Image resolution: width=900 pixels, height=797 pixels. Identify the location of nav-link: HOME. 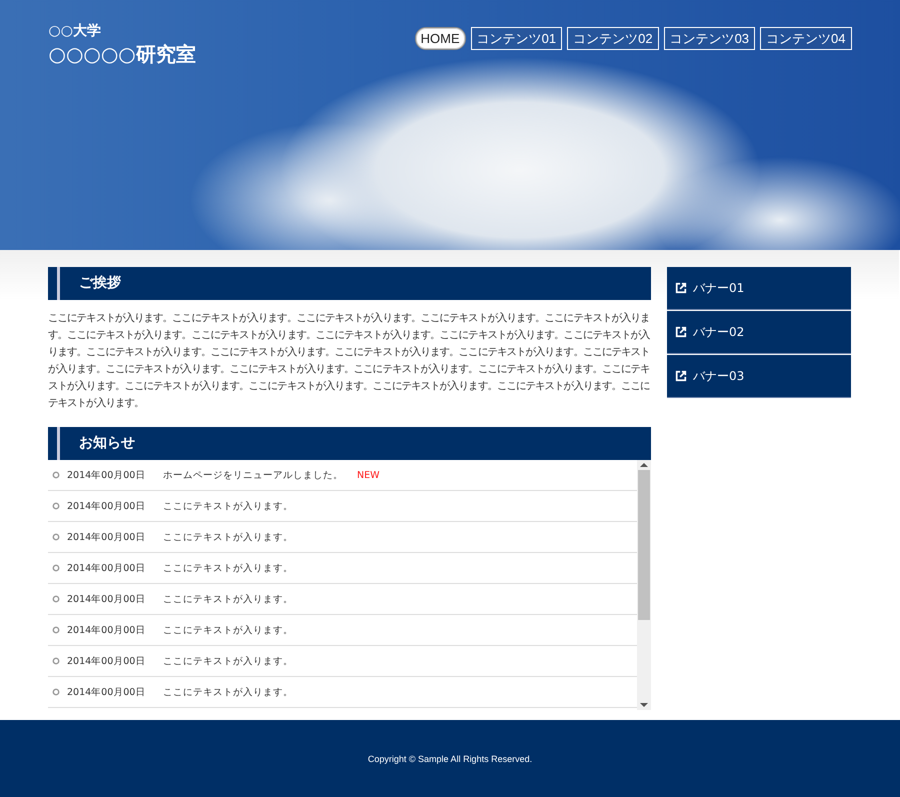
(440, 38).